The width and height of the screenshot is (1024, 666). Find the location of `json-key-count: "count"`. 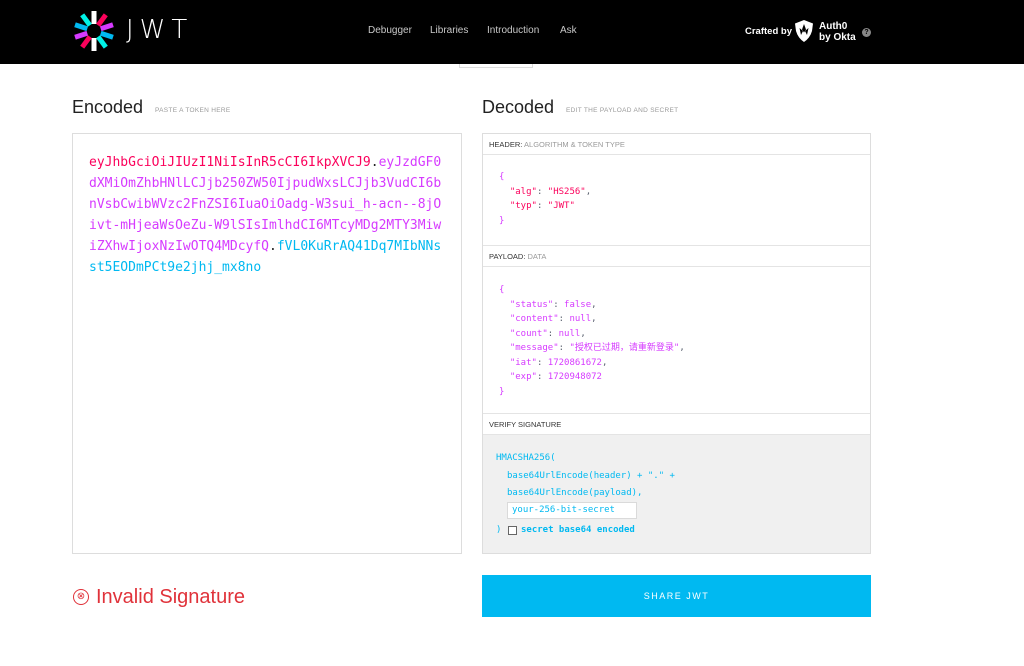

json-key-count: "count" is located at coordinates (528, 333).